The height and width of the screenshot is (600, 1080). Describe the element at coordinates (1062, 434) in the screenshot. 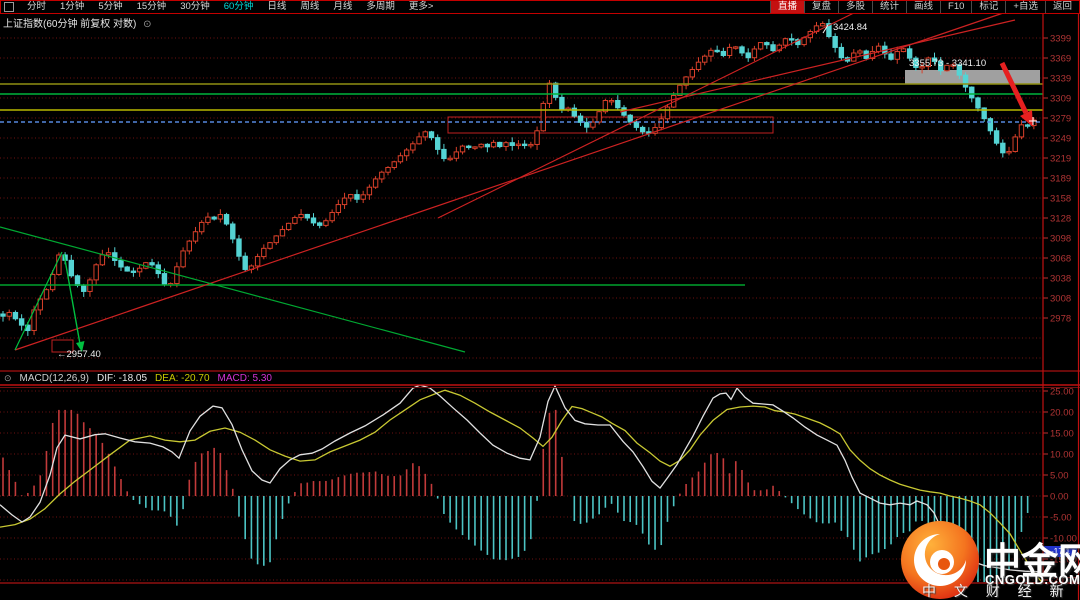

I see `svg-text: 15.00` at that location.